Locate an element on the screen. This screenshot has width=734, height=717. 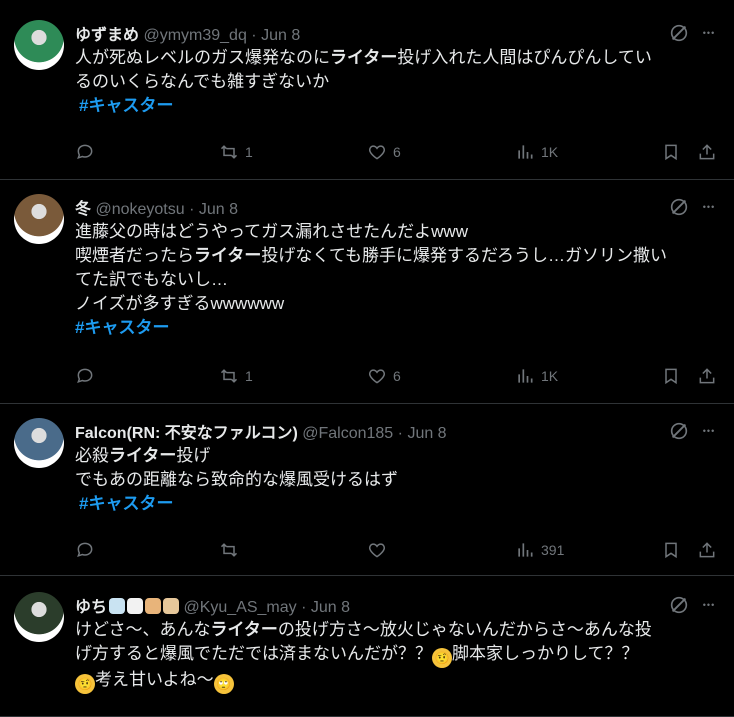
like-button is located at coordinates (377, 550).